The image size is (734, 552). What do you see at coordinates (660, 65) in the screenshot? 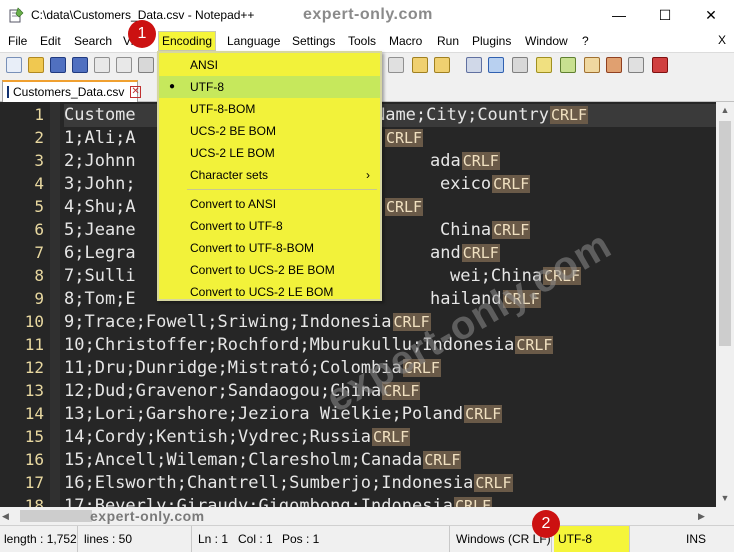
I see `record-macro-icon` at bounding box center [660, 65].